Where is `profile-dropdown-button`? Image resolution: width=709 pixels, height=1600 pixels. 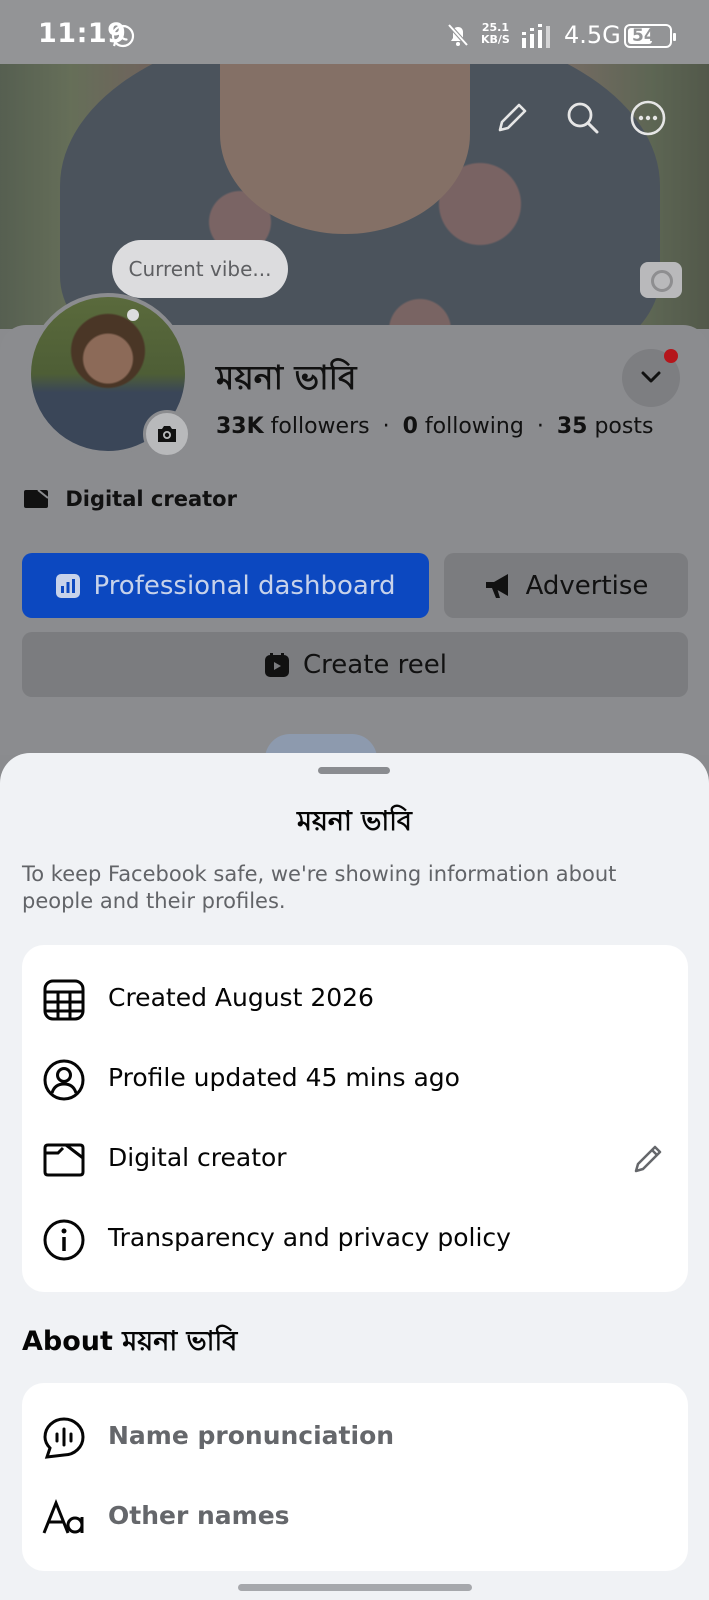 profile-dropdown-button is located at coordinates (651, 378).